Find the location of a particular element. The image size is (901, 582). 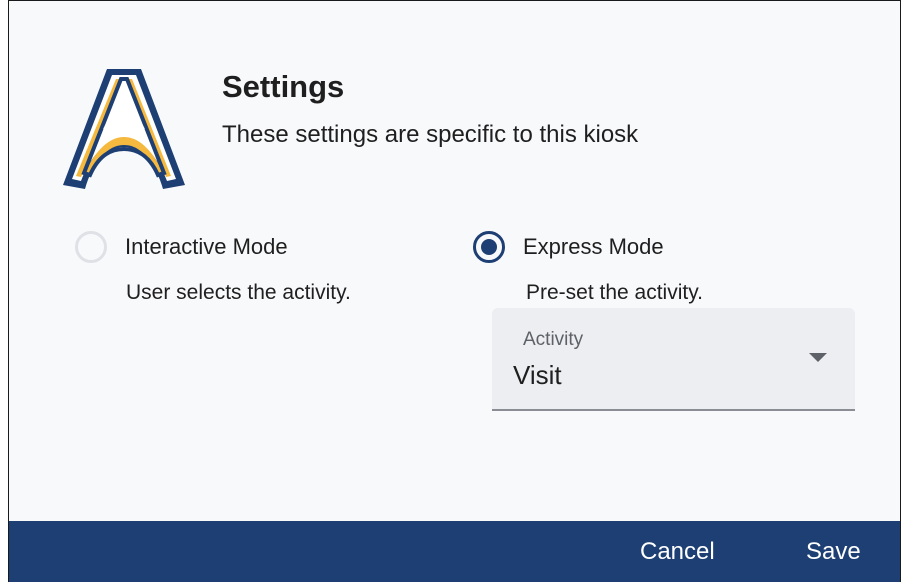

interactive-mode-description: User selects the activity. is located at coordinates (238, 292).